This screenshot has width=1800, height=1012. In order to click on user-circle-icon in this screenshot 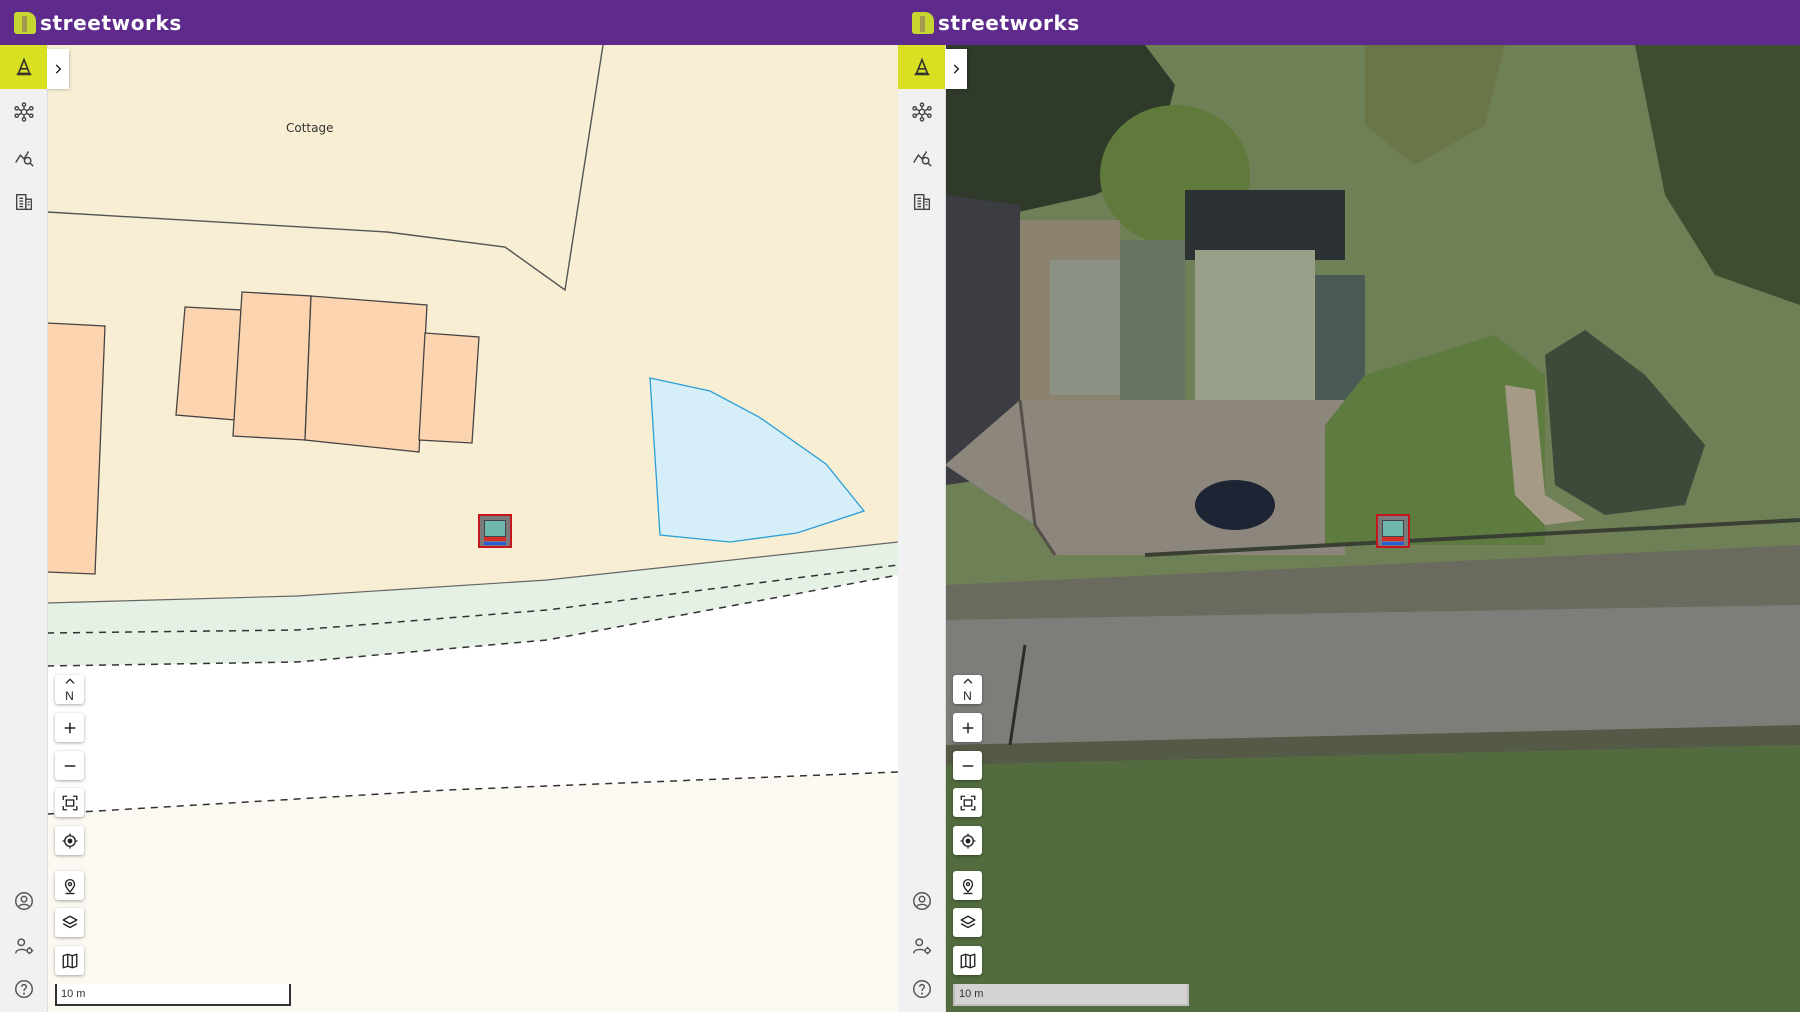, I will do `click(922, 901)`.